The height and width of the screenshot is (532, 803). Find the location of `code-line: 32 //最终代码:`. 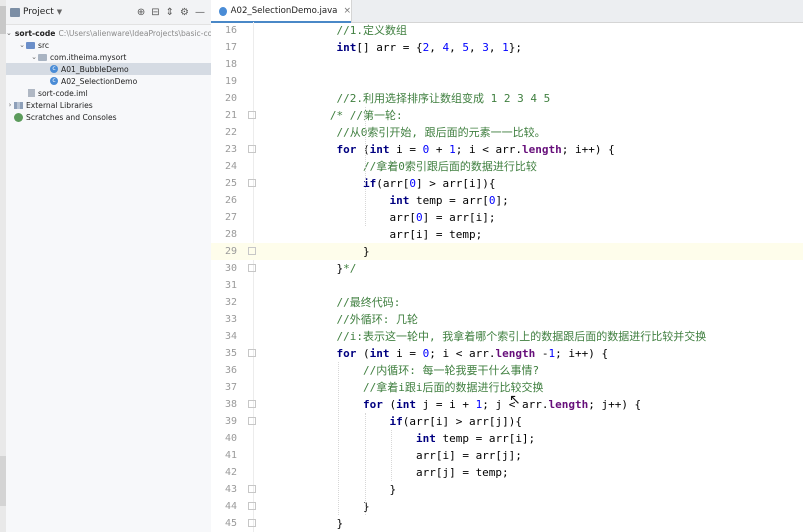

code-line: 32 //最终代码: is located at coordinates (507, 302).